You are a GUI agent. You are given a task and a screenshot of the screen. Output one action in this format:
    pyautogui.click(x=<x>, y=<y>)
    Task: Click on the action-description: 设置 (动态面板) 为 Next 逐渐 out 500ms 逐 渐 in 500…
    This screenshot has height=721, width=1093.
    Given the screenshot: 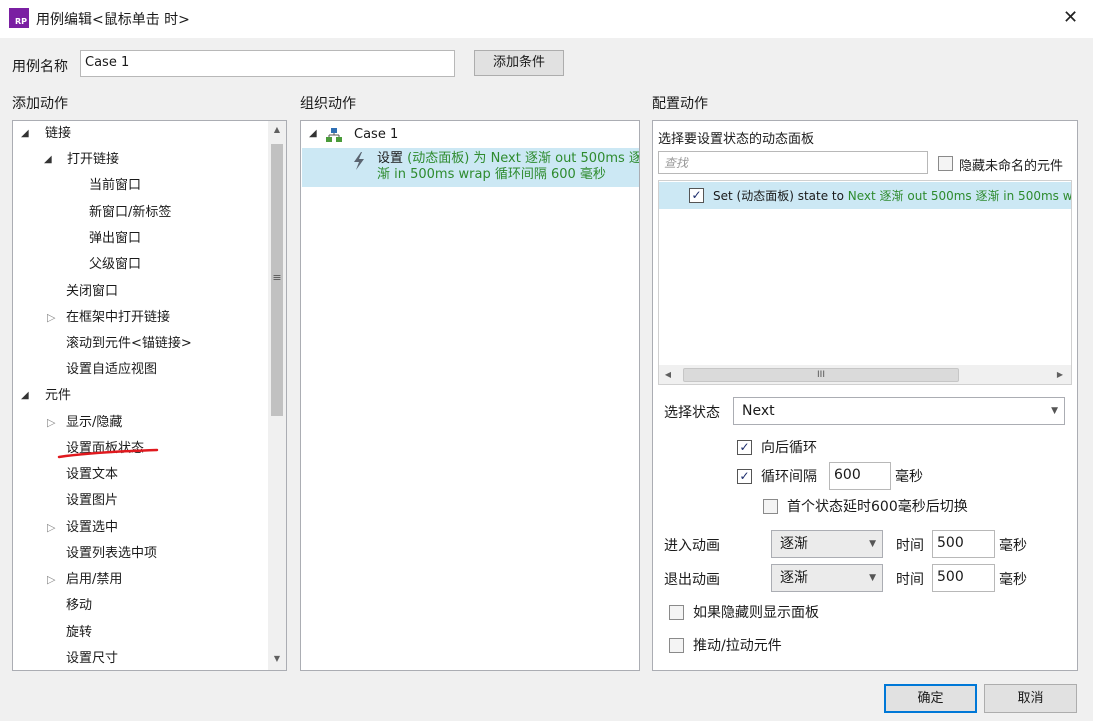 What is the action you would take?
    pyautogui.click(x=508, y=166)
    